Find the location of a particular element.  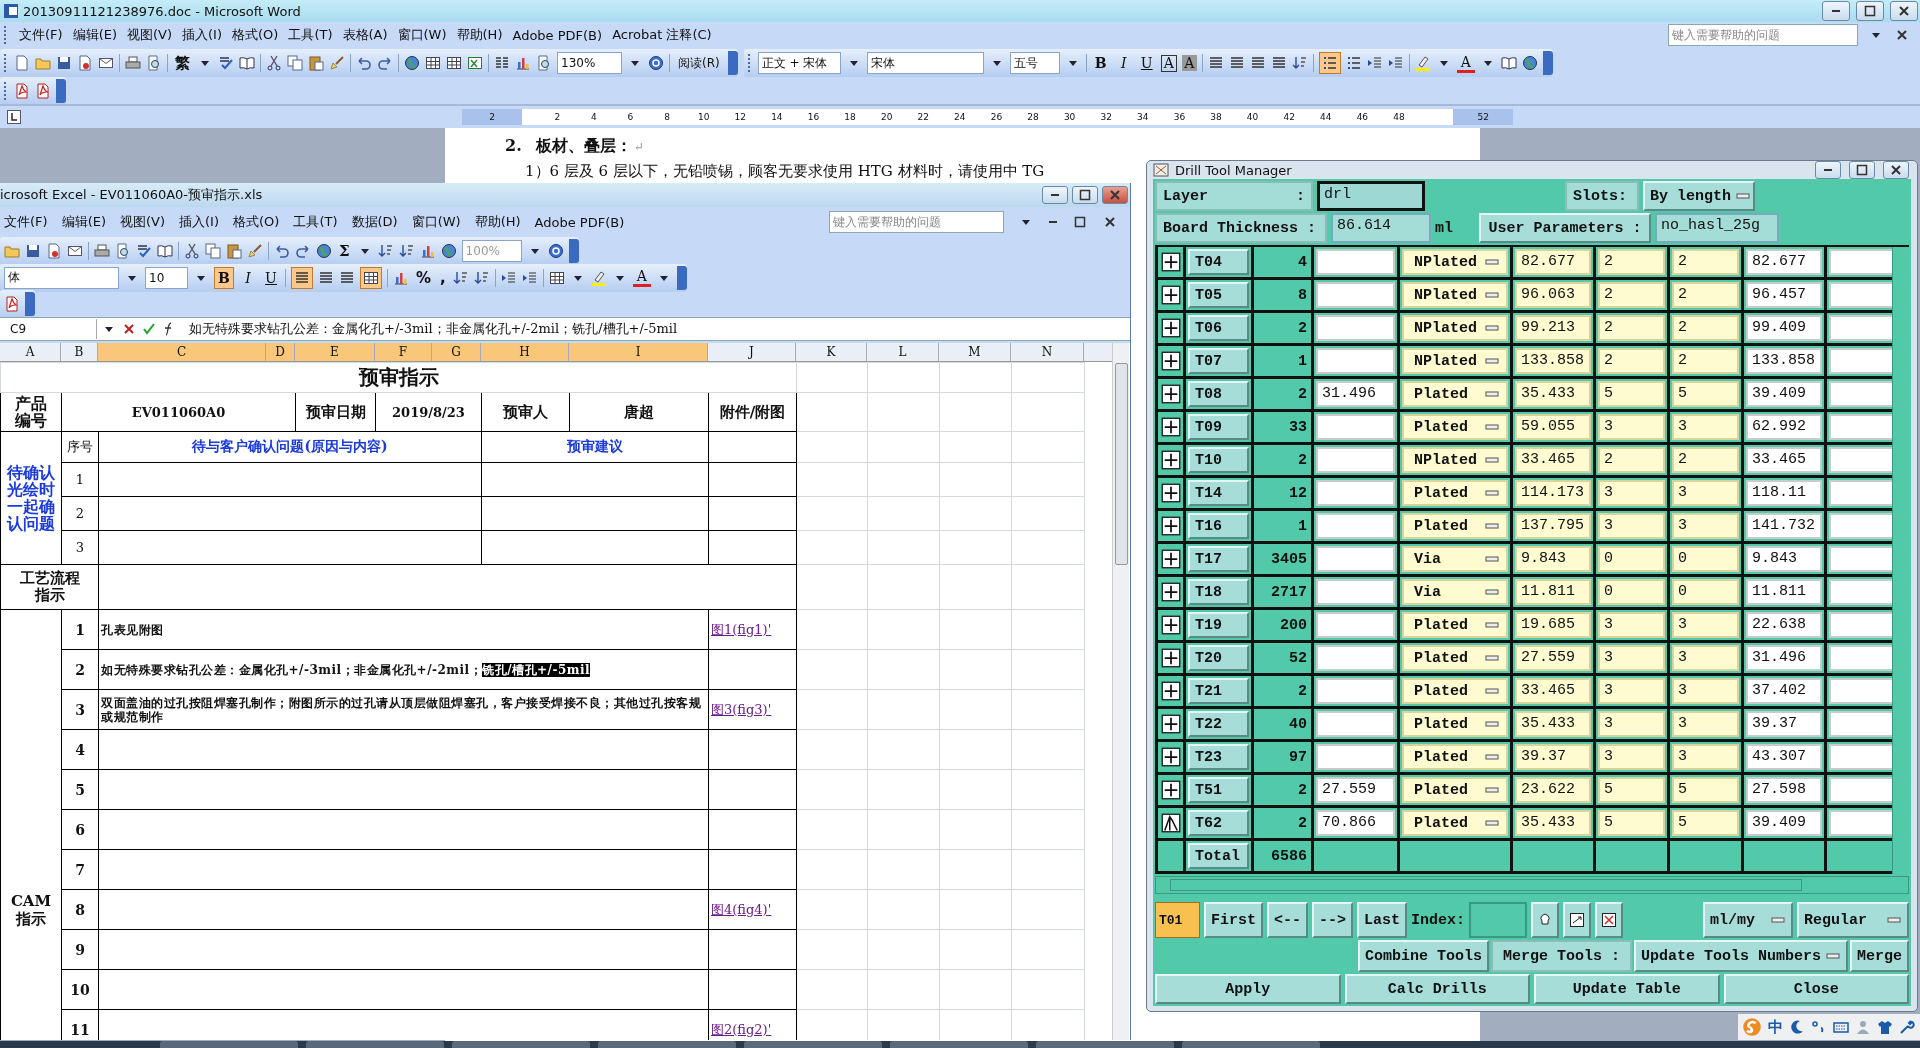

brush-icon is located at coordinates (255, 250).